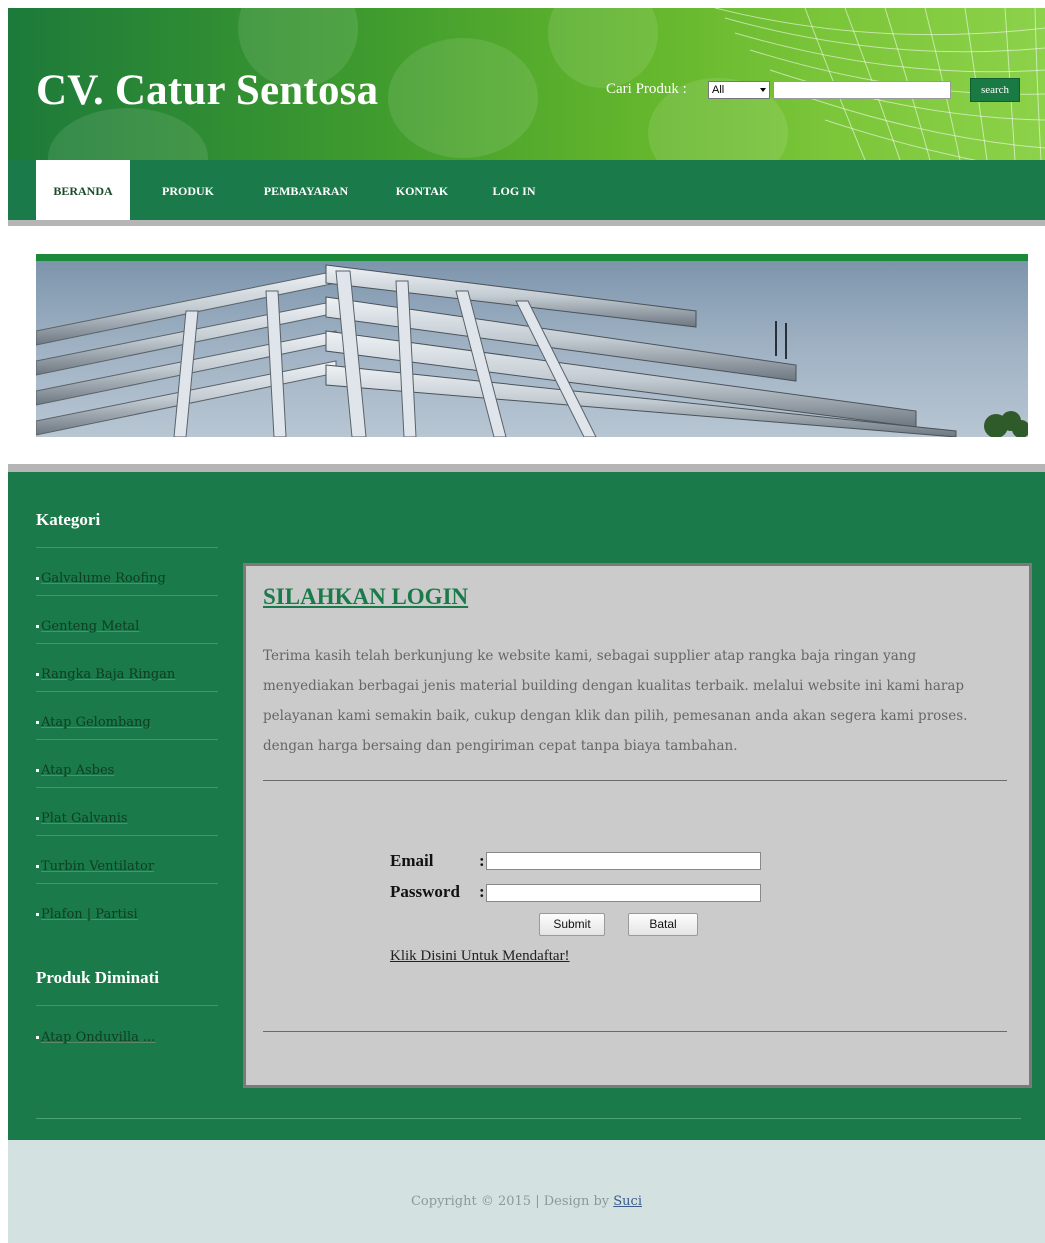 The width and height of the screenshot is (1045, 1243). What do you see at coordinates (127, 770) in the screenshot?
I see `sidebar-item-atap-asbes: Atap Asbes` at bounding box center [127, 770].